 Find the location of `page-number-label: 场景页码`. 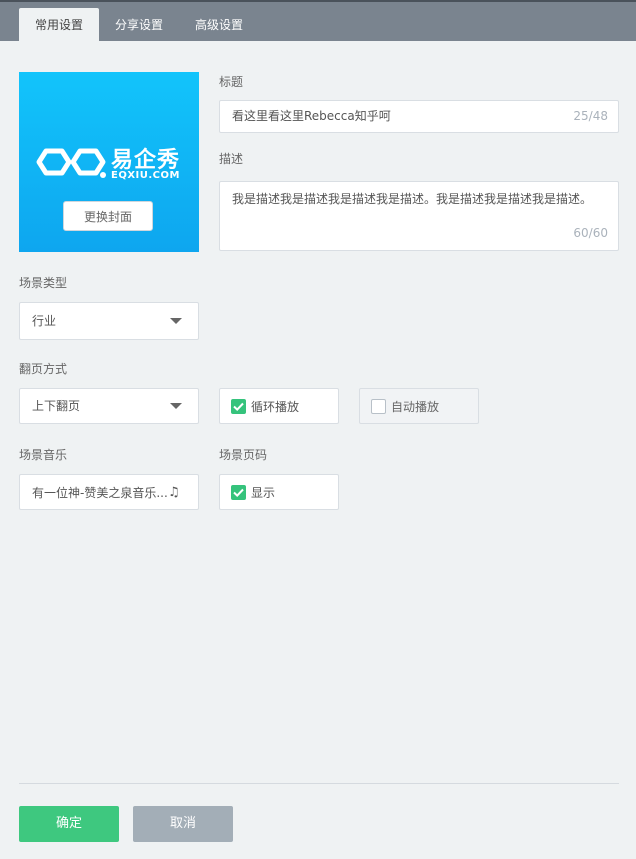

page-number-label: 场景页码 is located at coordinates (243, 455).